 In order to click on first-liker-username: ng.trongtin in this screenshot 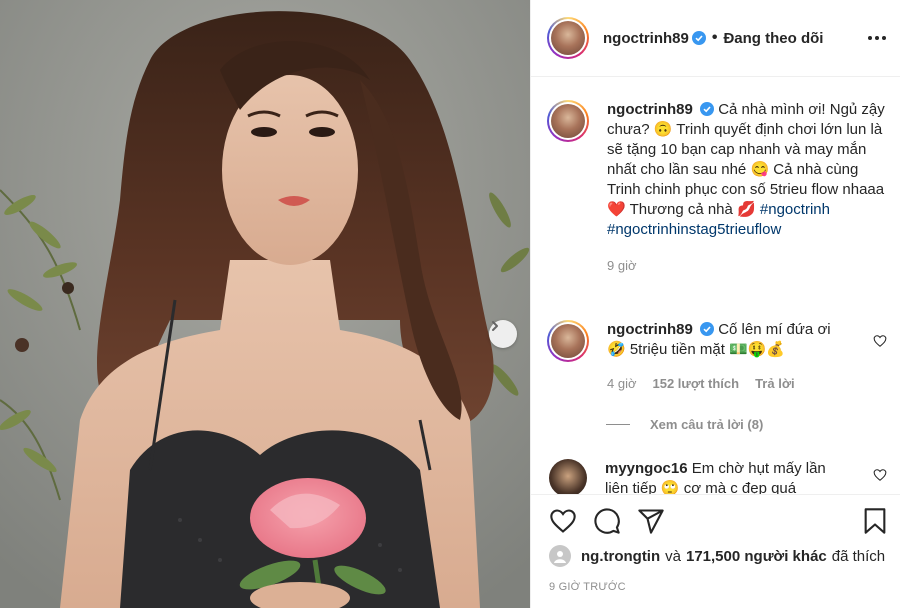, I will do `click(620, 556)`.